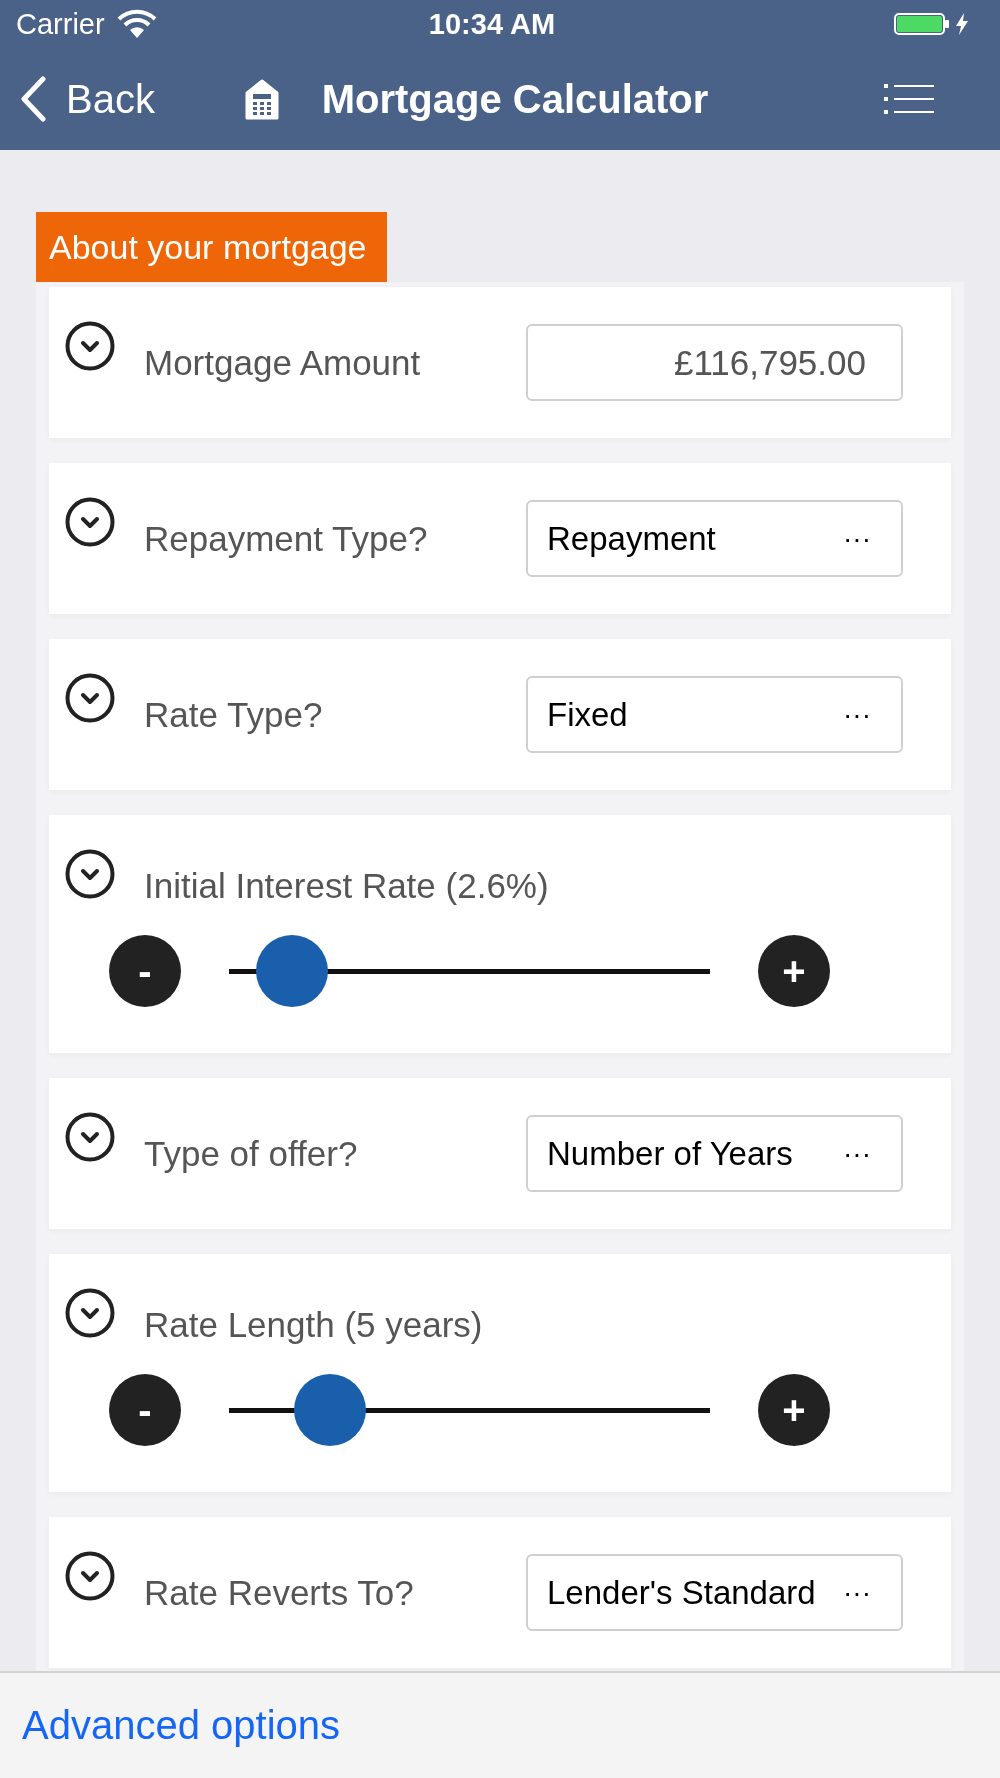 This screenshot has height=1778, width=1000. What do you see at coordinates (251, 1153) in the screenshot?
I see `field-label: Type of offer?` at bounding box center [251, 1153].